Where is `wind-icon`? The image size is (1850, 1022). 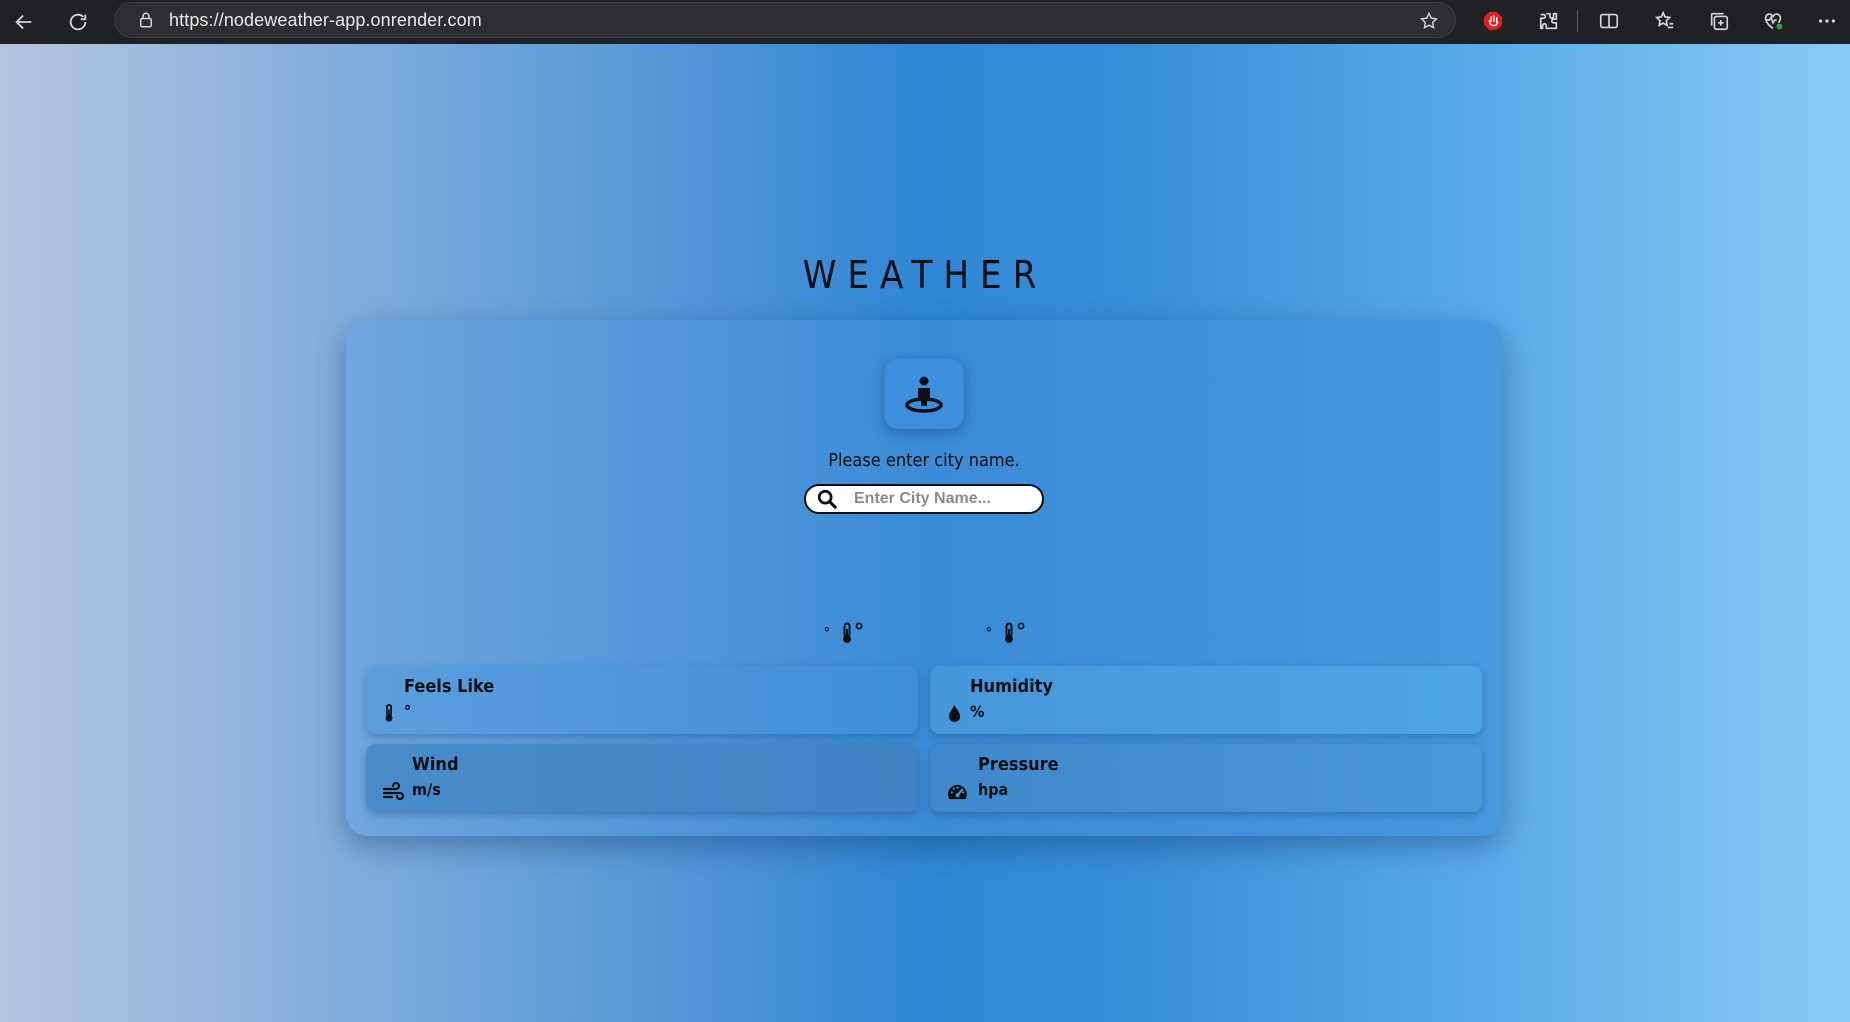 wind-icon is located at coordinates (393, 791).